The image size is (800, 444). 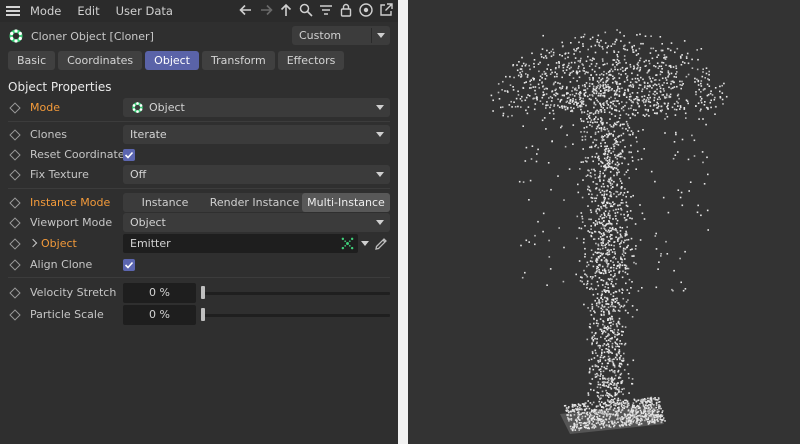 What do you see at coordinates (256, 174) in the screenshot?
I see `fix-texture-dropdown: Off` at bounding box center [256, 174].